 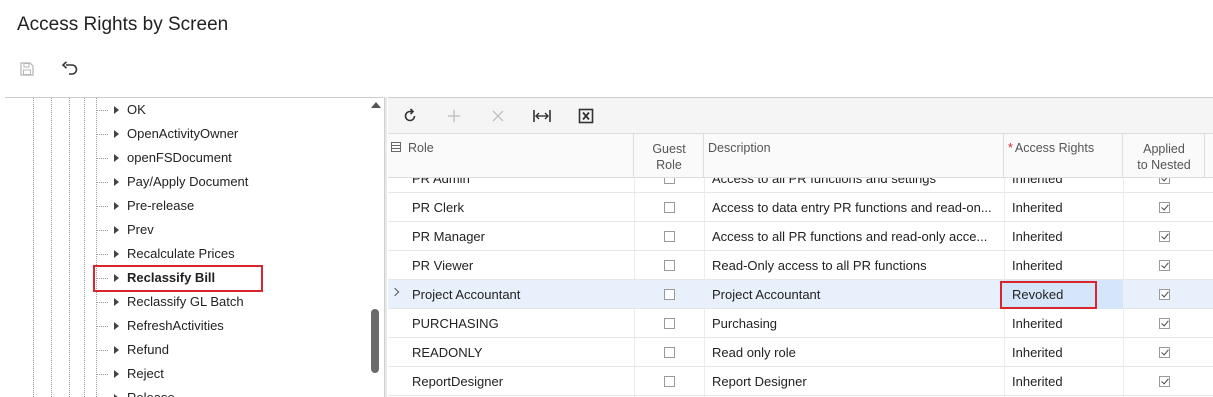 What do you see at coordinates (185, 374) in the screenshot?
I see `tree-item: Reject` at bounding box center [185, 374].